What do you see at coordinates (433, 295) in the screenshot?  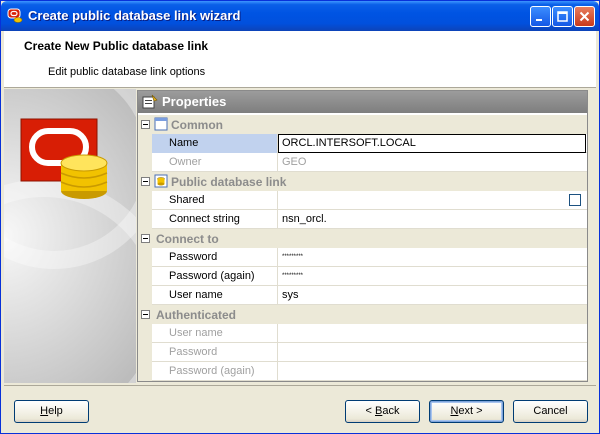 I see `user-name-input: sys` at bounding box center [433, 295].